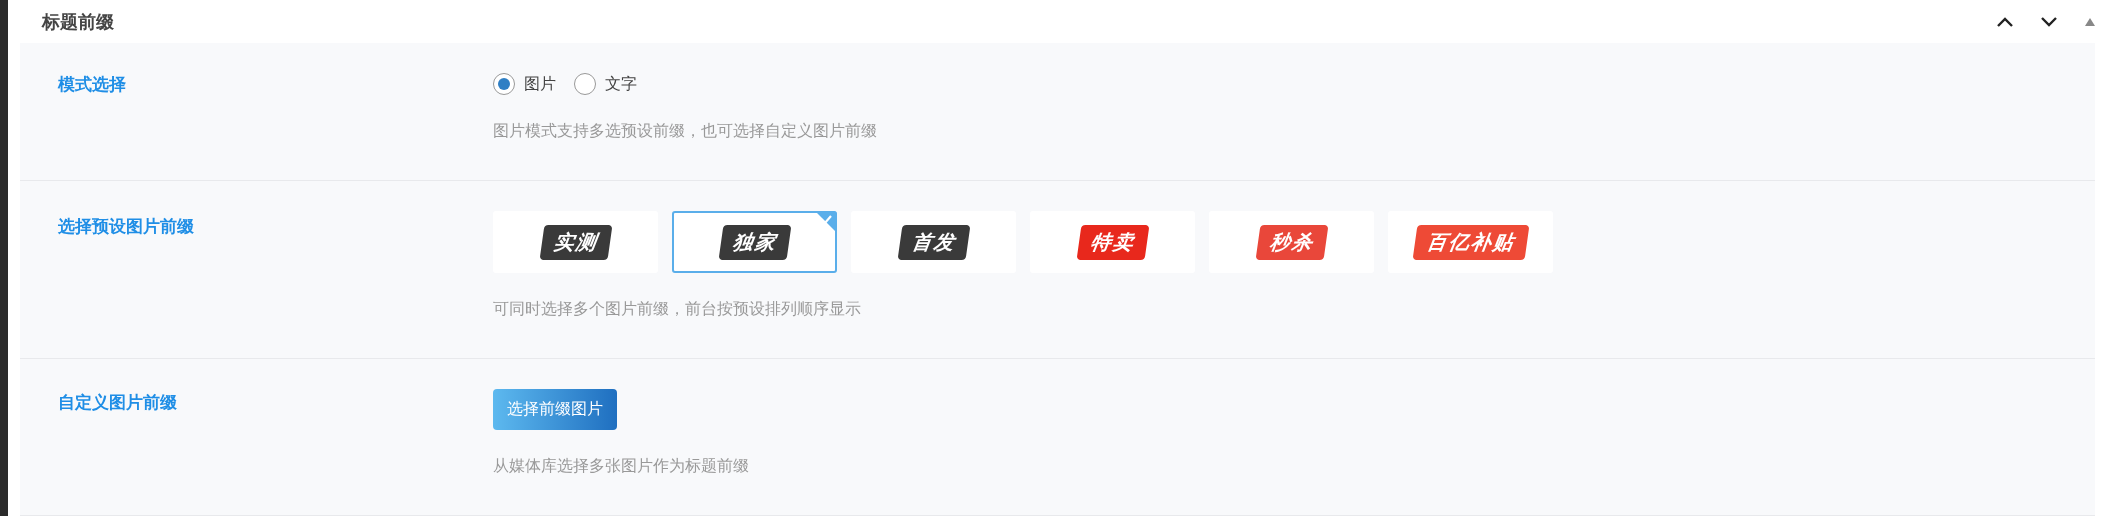 The height and width of the screenshot is (516, 2112). I want to click on prefix-tile: 独家, so click(754, 242).